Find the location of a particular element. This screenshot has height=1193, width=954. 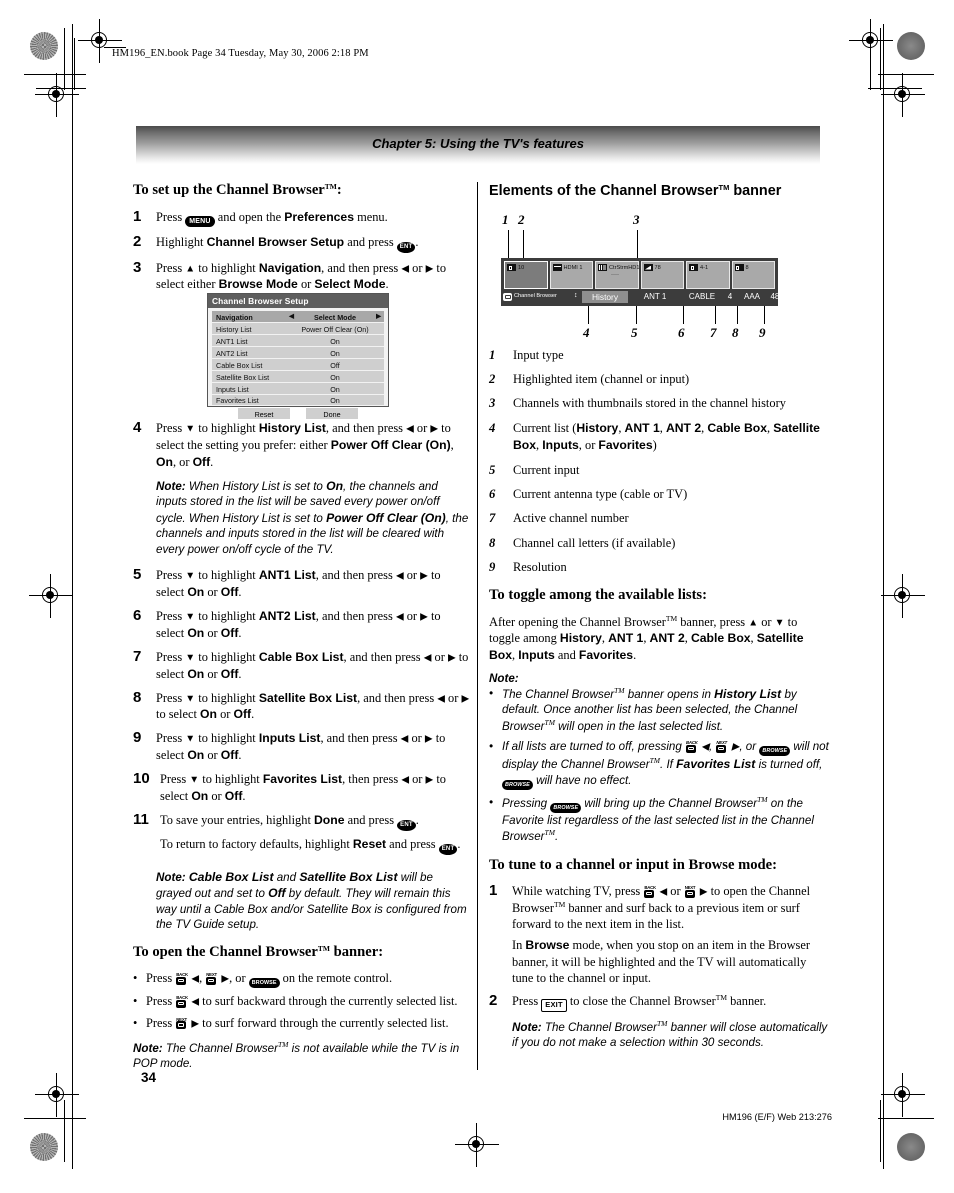

callout-3: 3 is located at coordinates (636, 219).